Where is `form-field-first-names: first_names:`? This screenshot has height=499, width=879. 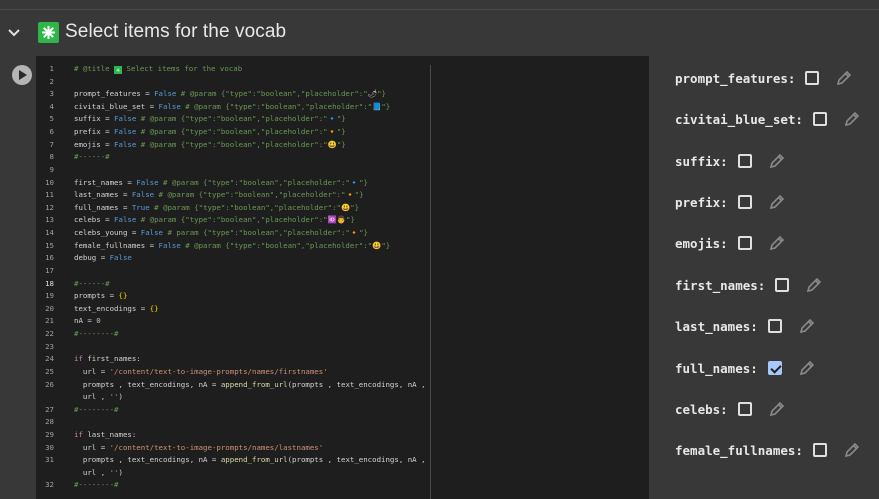
form-field-first-names: first_names: is located at coordinates (749, 285).